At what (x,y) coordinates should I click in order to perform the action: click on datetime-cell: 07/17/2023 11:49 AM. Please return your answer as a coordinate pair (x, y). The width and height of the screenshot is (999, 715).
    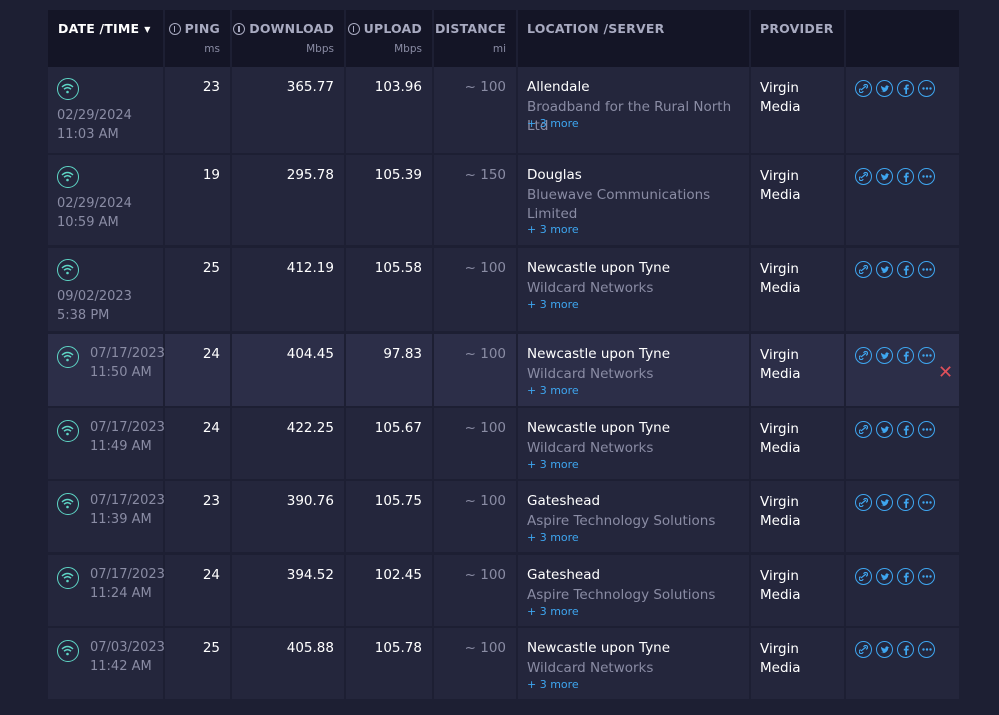
    Looking at the image, I should click on (106, 443).